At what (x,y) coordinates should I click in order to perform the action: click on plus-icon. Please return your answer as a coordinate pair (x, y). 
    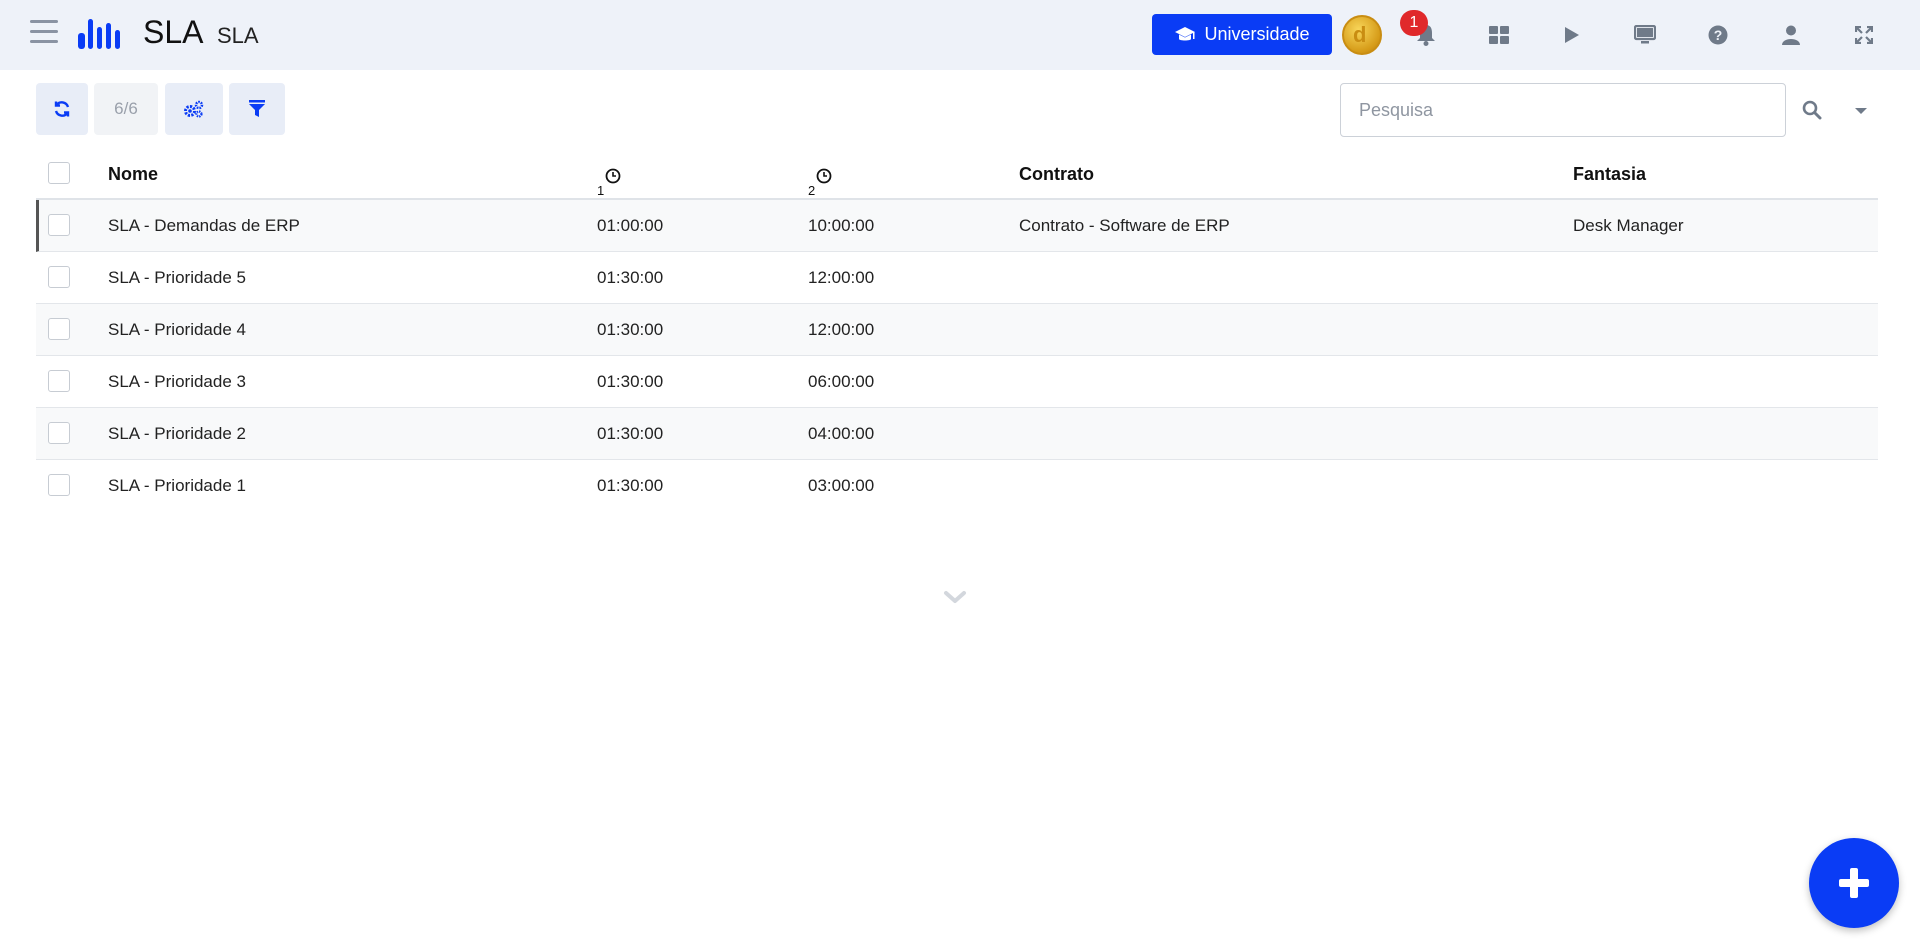
    Looking at the image, I should click on (1854, 883).